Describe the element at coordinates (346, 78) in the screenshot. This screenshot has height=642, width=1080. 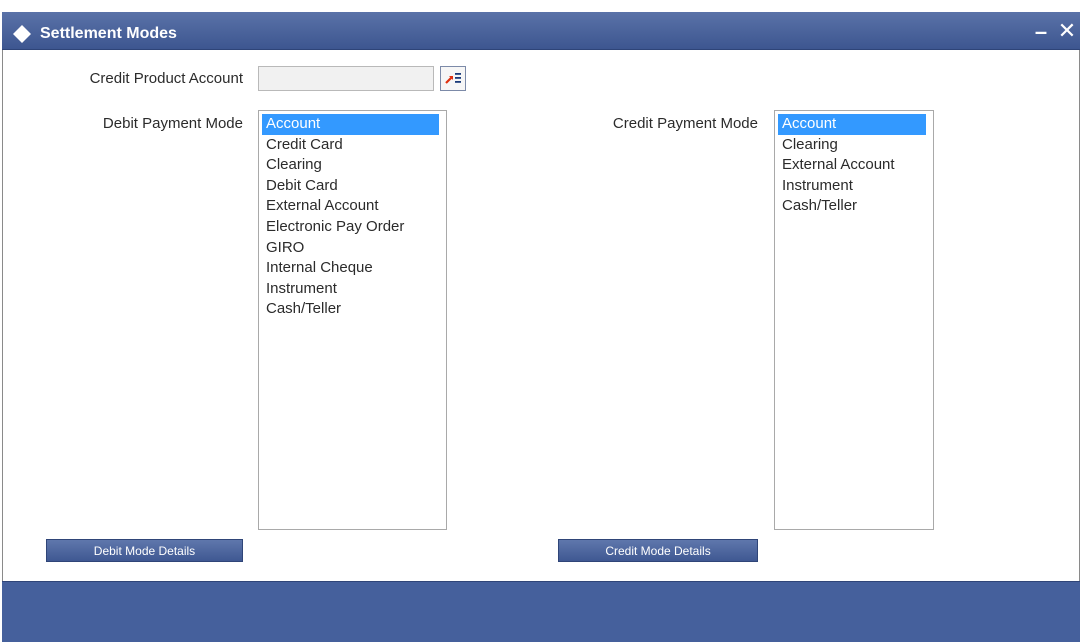
I see `credit-product-account-input` at that location.